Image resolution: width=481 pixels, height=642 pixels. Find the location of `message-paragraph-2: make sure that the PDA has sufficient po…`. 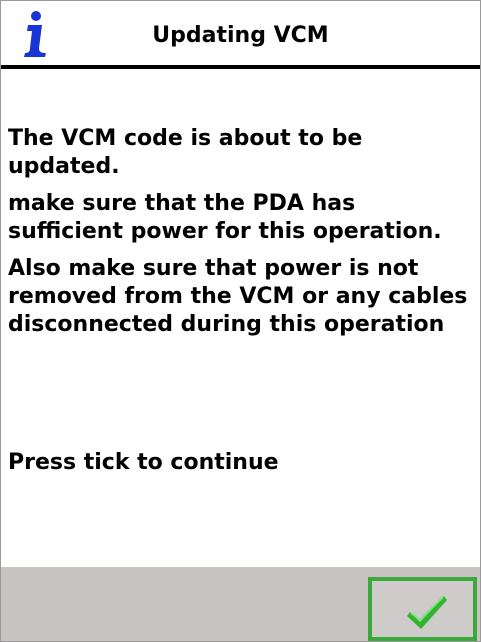

message-paragraph-2: make sure that the PDA has sufficient po… is located at coordinates (225, 217).